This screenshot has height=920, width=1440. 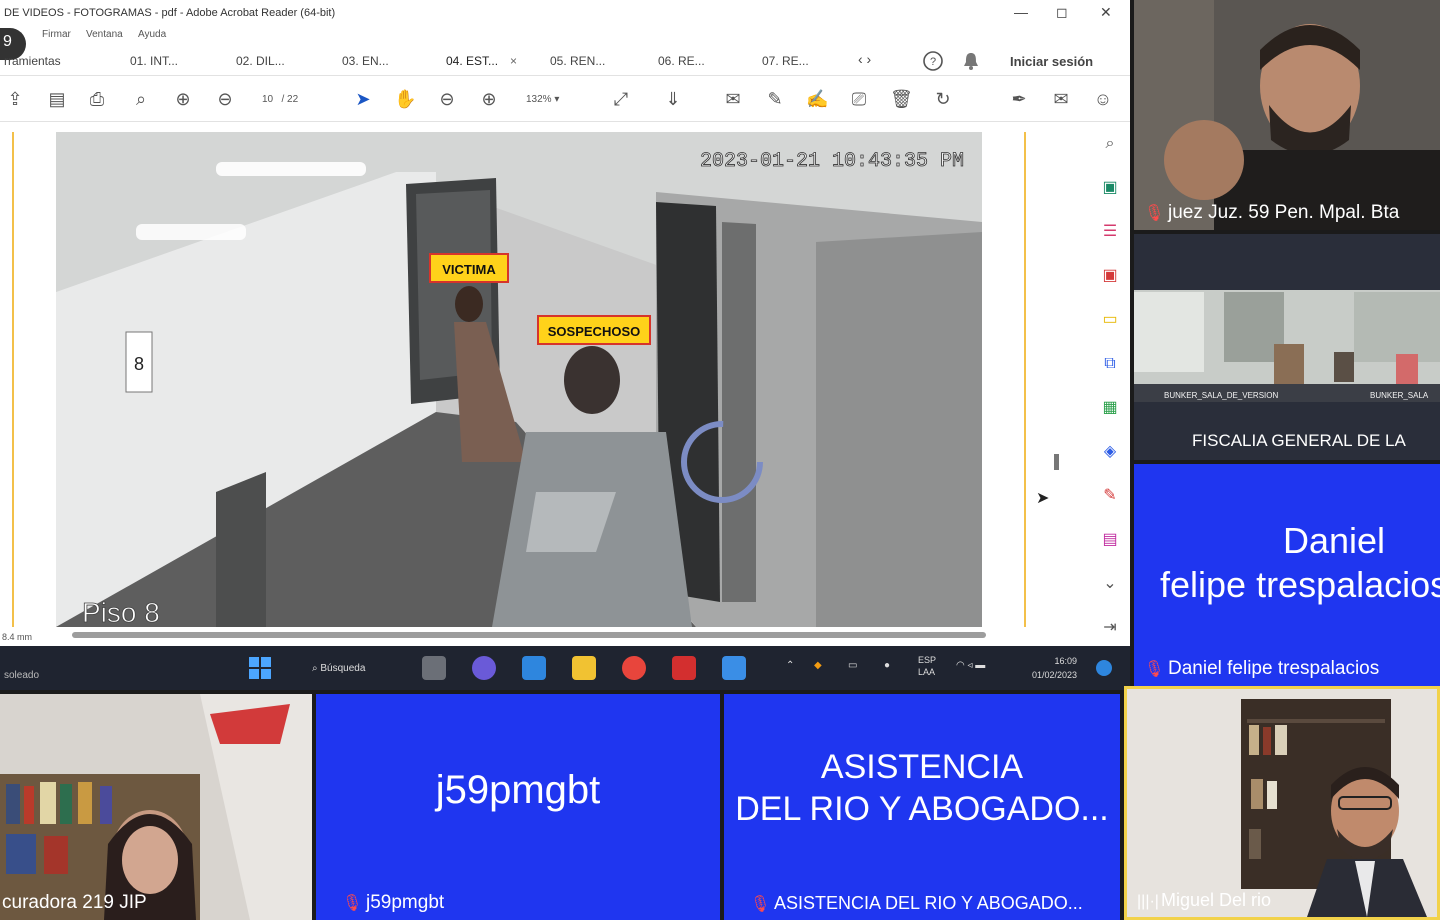 I want to click on tray-keyboard-icon: ▭, so click(x=852, y=665).